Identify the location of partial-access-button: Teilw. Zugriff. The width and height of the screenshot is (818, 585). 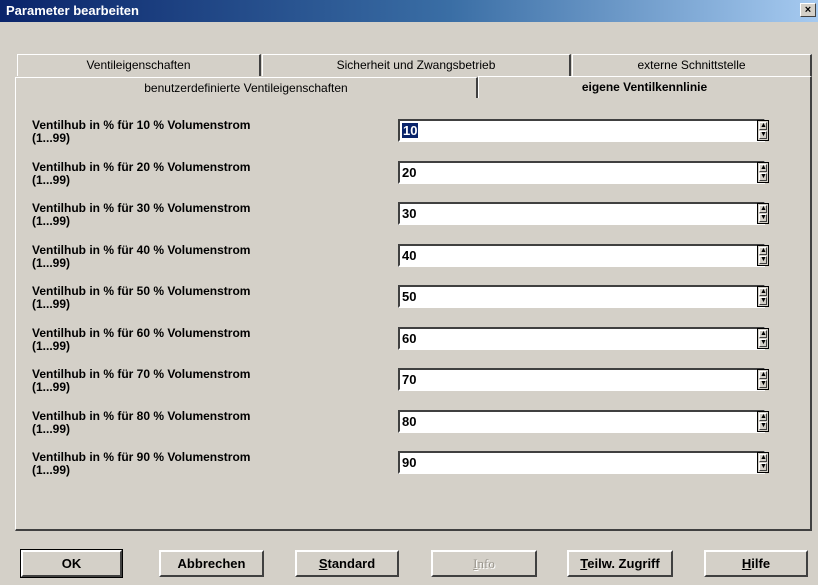
(620, 563).